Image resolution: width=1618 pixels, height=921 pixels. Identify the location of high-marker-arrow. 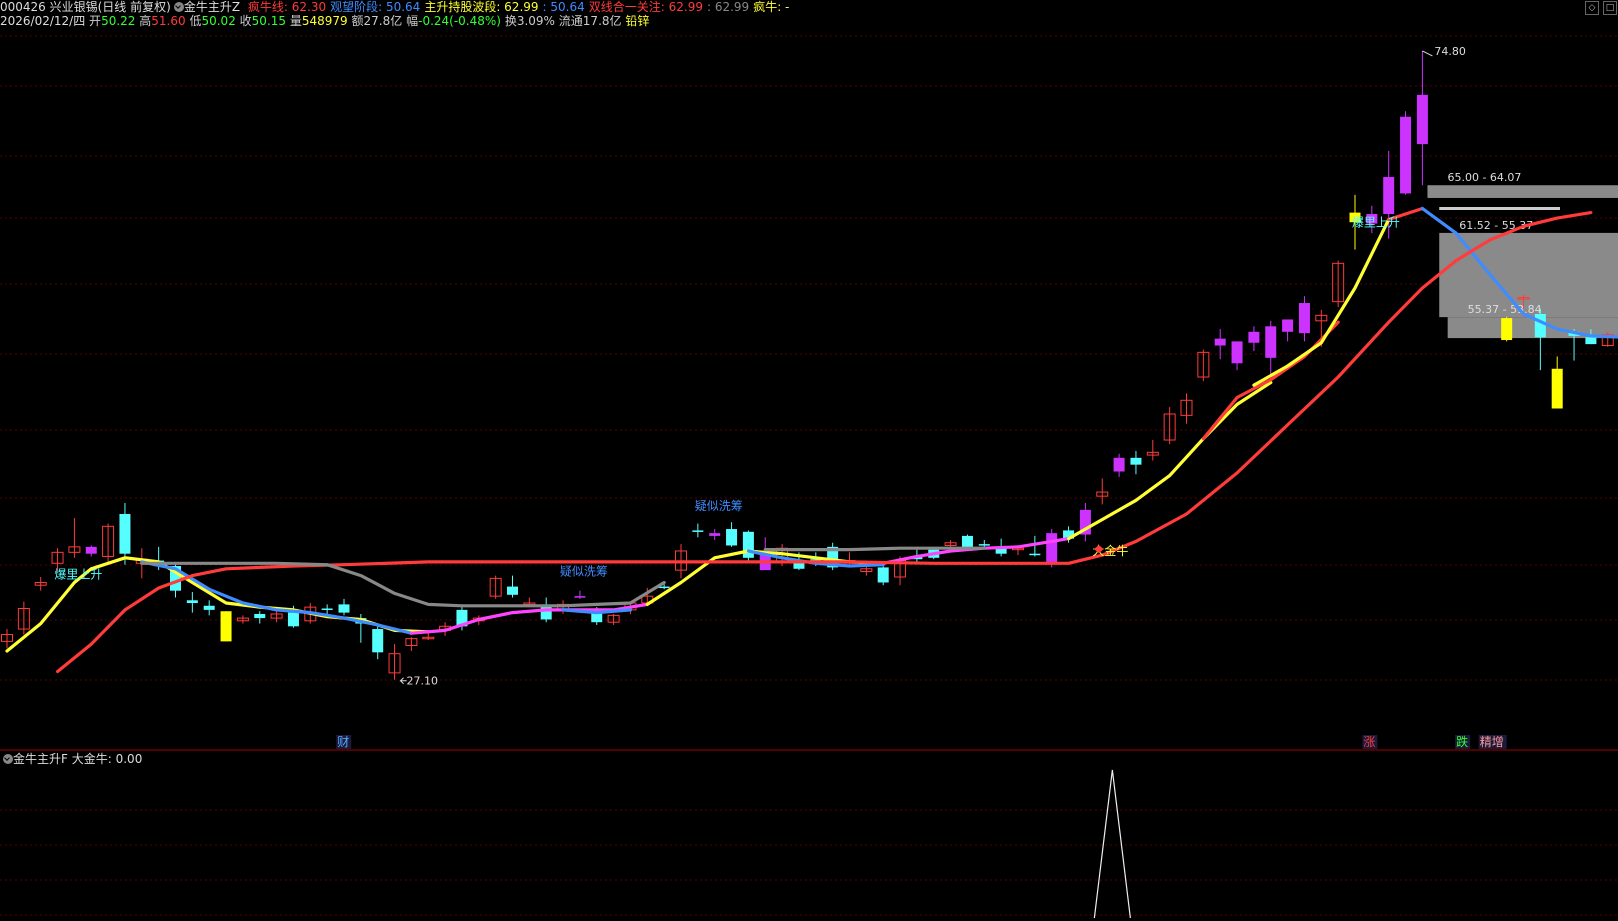
(1427, 53).